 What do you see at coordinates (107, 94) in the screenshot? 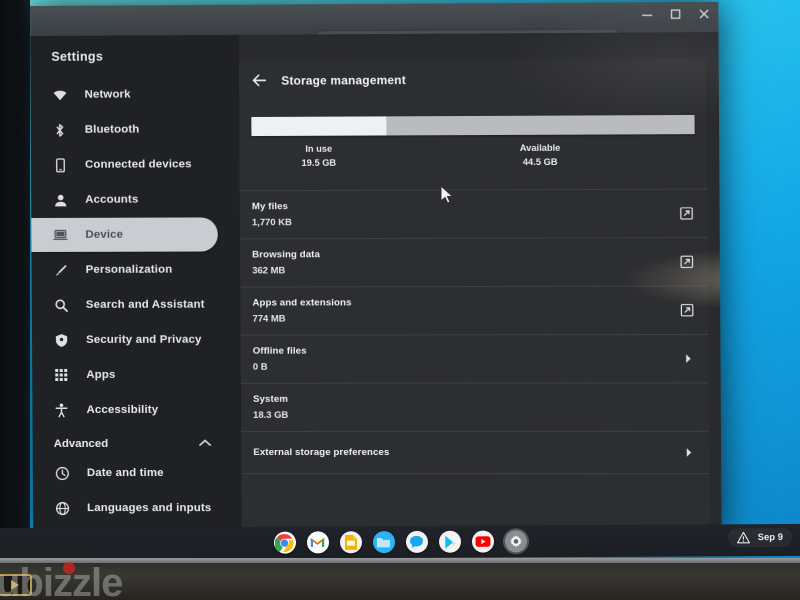
I see `sidebar-item-label: Network` at bounding box center [107, 94].